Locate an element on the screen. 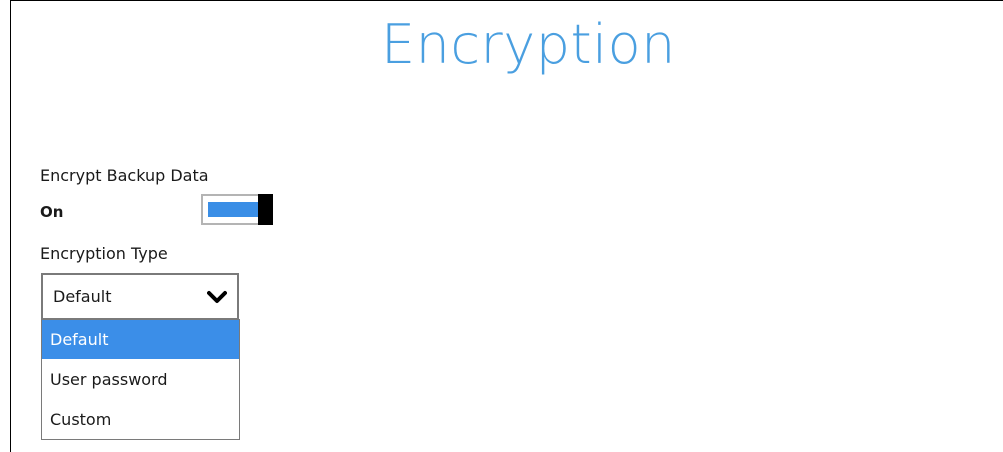 Image resolution: width=1003 pixels, height=452 pixels. option-custom: Custom is located at coordinates (140, 419).